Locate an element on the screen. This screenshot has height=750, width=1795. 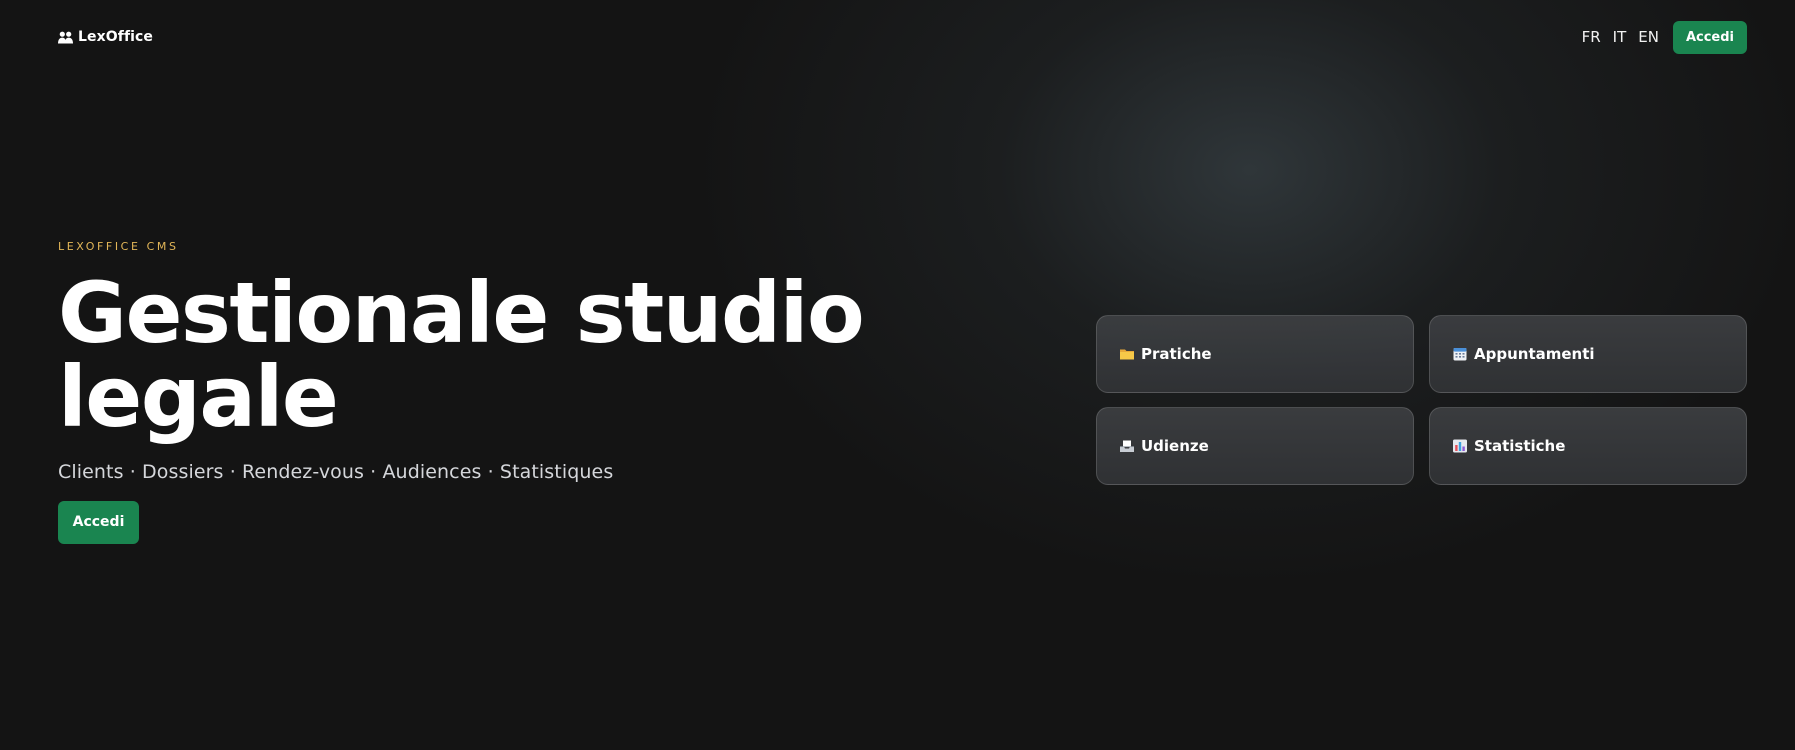
language-it-link: IT is located at coordinates (1620, 37).